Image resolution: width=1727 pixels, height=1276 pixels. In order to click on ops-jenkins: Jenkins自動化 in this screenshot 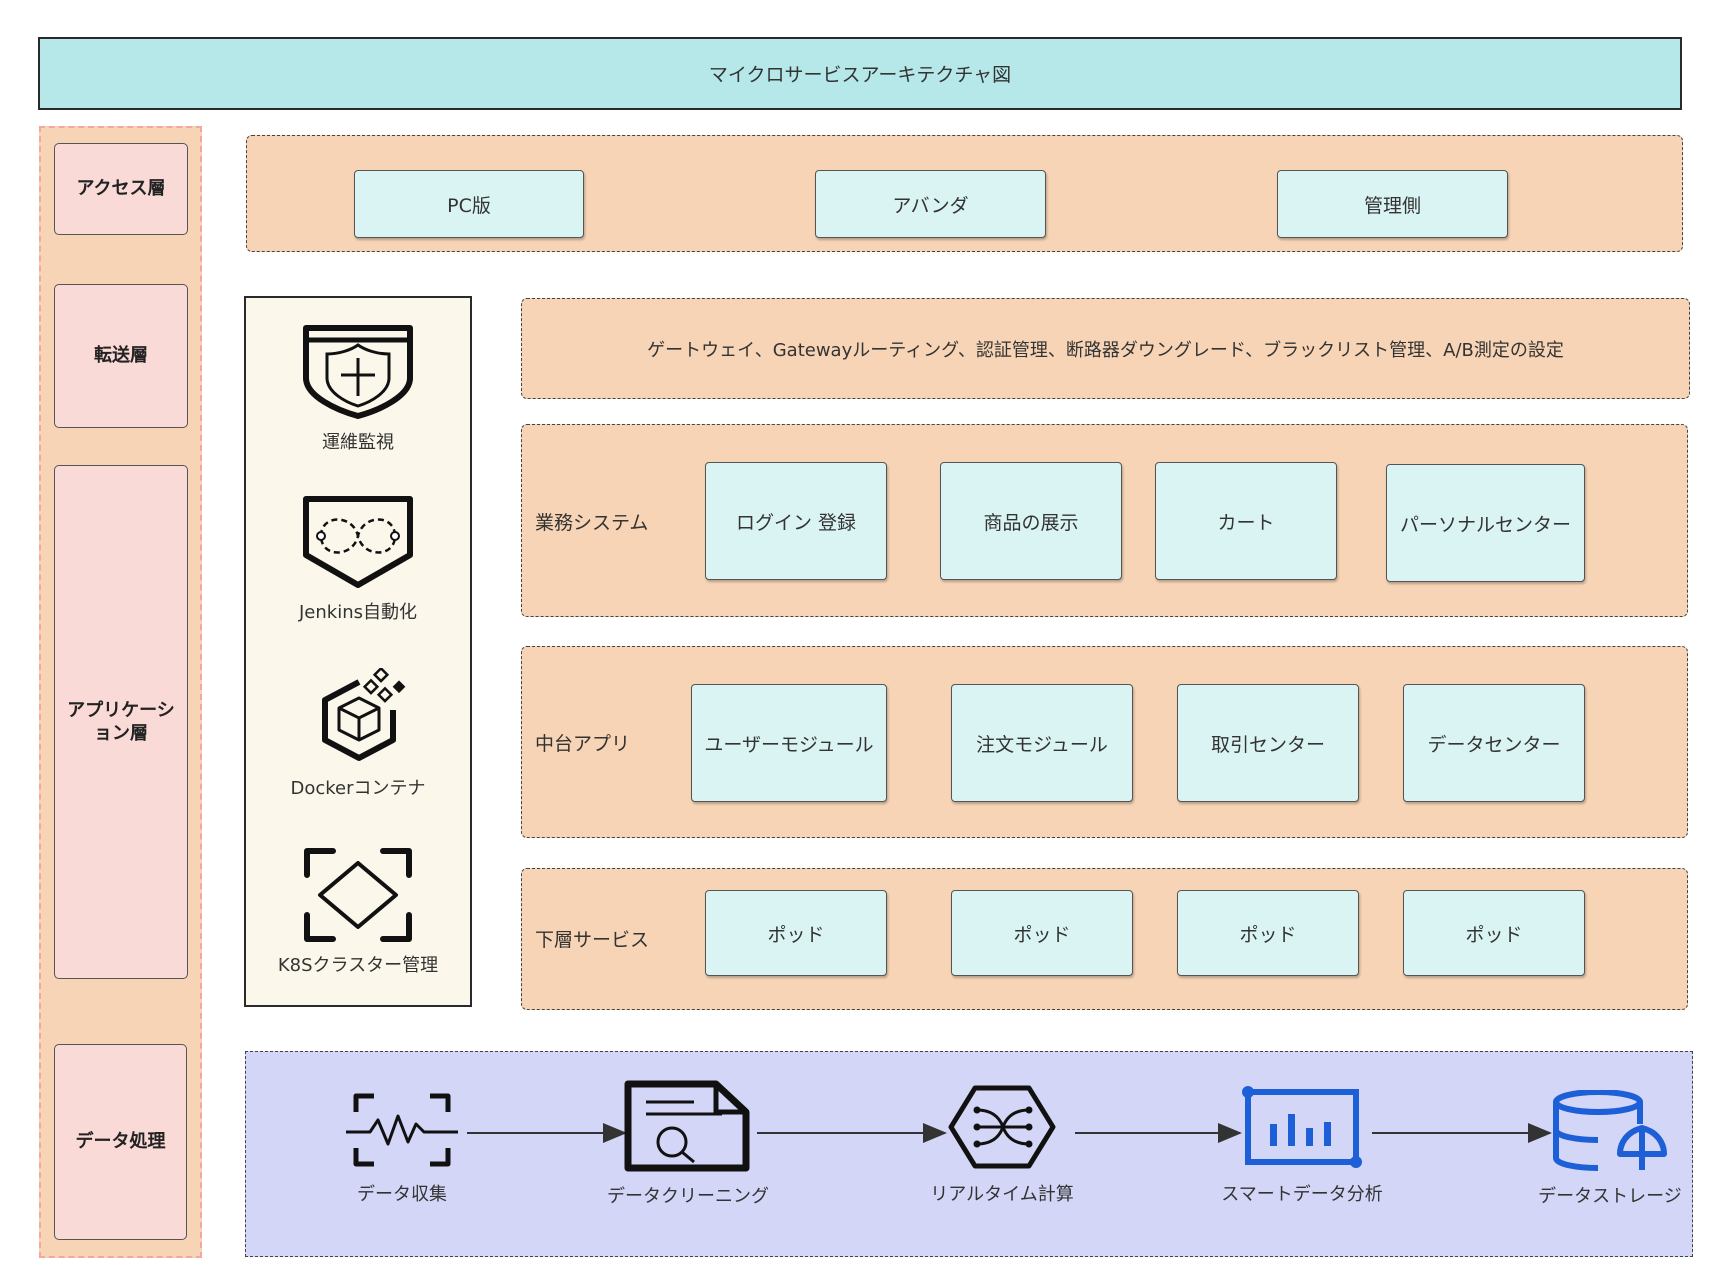, I will do `click(358, 559)`.